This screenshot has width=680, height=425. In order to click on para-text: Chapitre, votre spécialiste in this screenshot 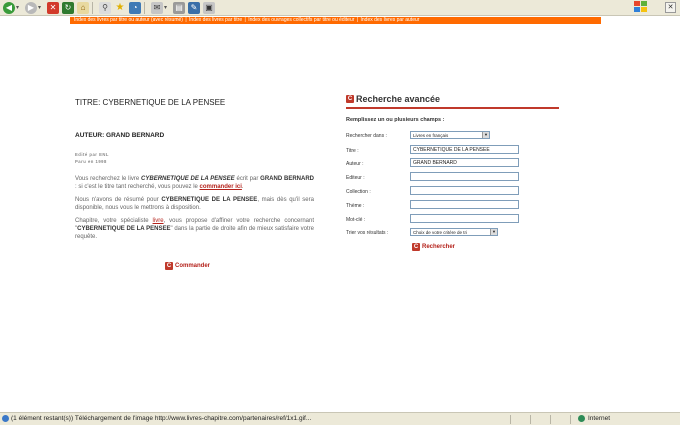, I will do `click(114, 221)`.